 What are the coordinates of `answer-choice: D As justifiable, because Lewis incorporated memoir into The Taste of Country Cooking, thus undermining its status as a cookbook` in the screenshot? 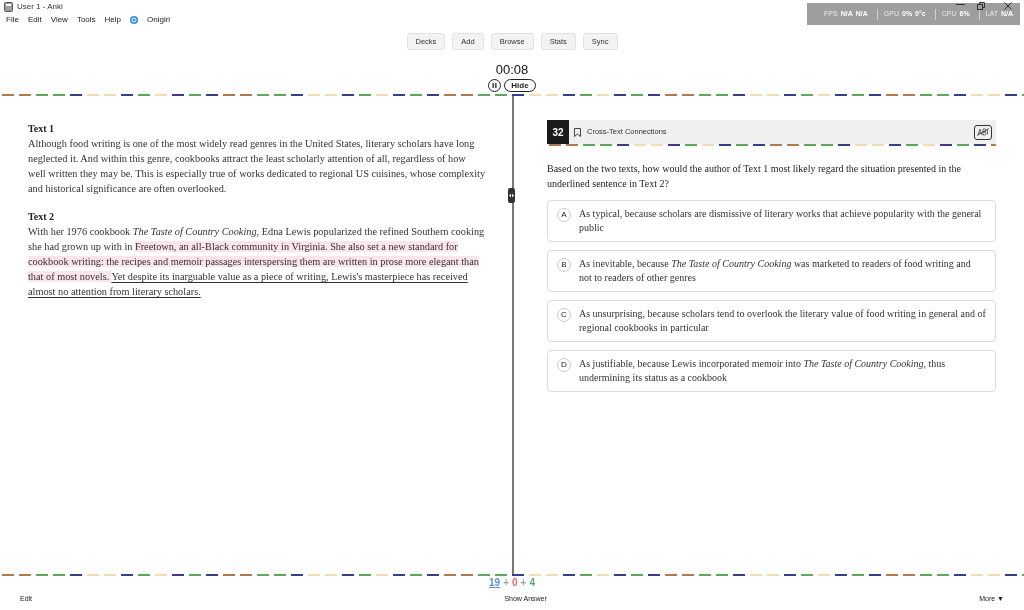 It's located at (771, 371).